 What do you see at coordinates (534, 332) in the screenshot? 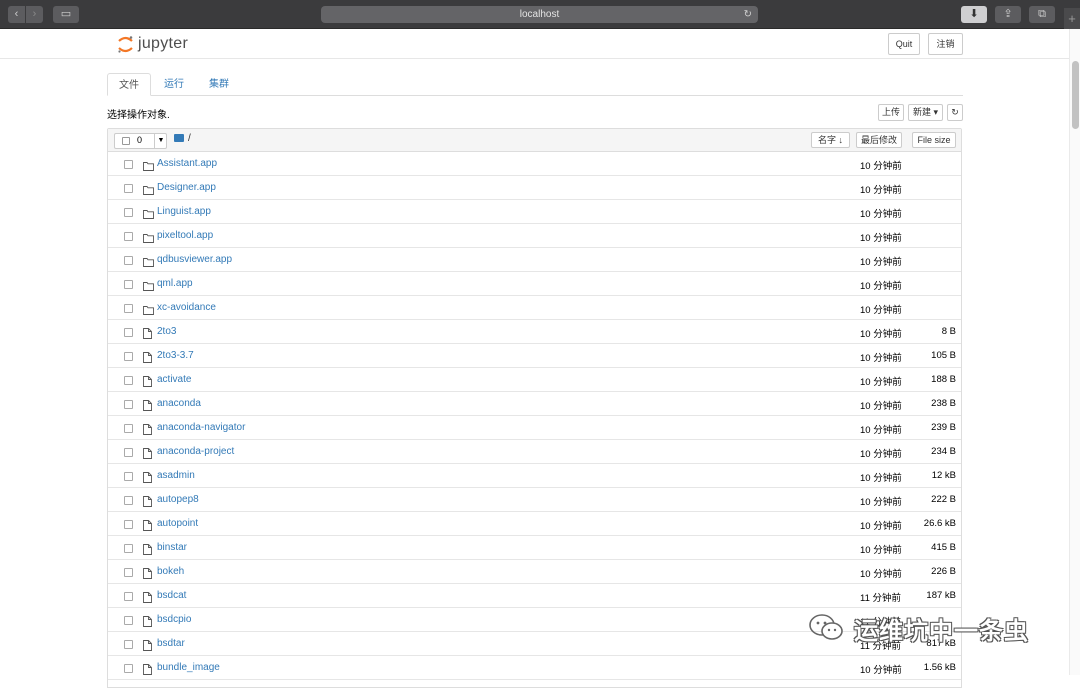
I see `file-row: 2to3 10 分钟前 8 B` at bounding box center [534, 332].